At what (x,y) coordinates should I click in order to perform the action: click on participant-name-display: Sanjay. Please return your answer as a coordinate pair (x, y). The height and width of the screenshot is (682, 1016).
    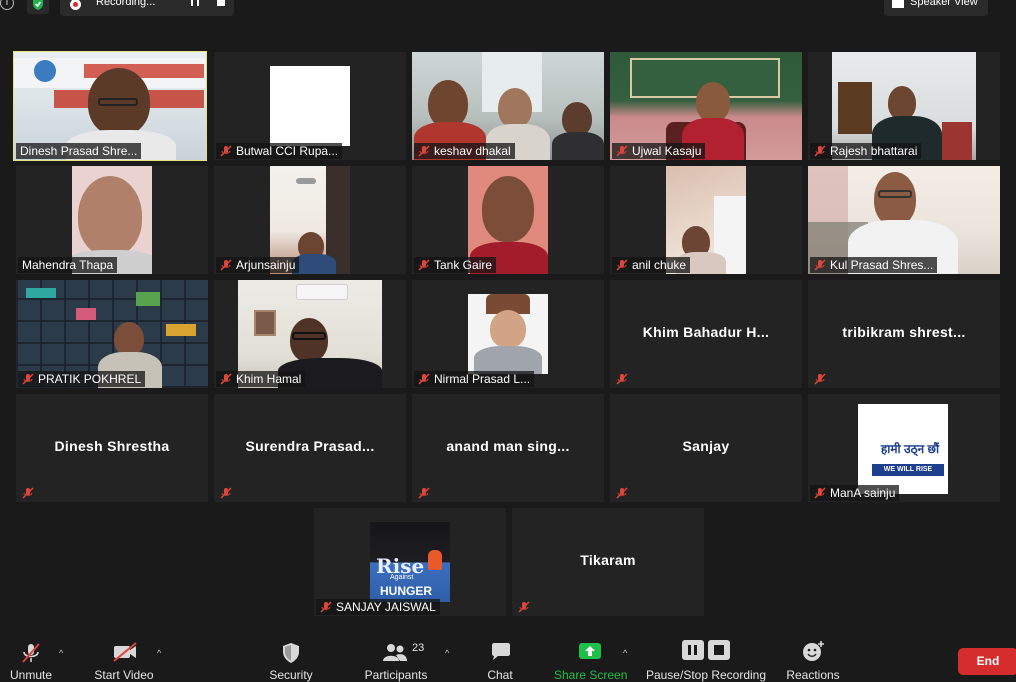
    Looking at the image, I should click on (706, 446).